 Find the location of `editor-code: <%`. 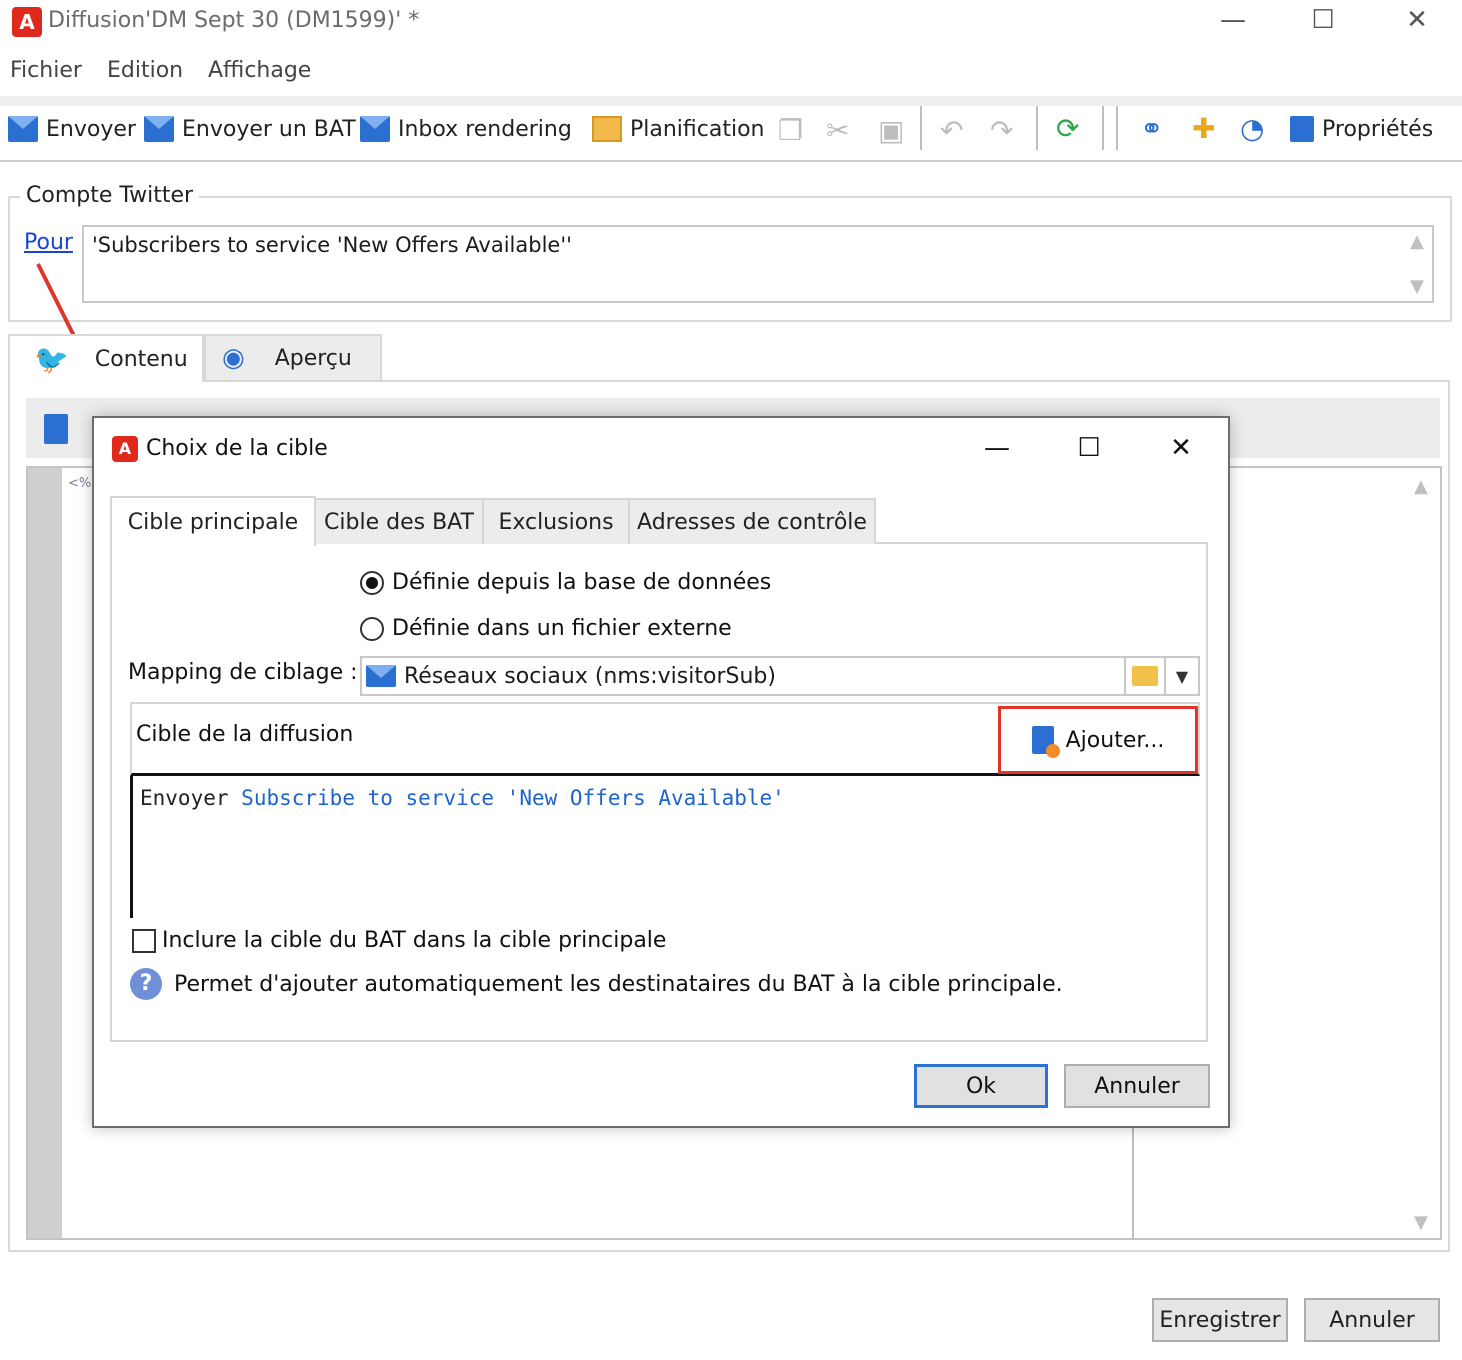

editor-code: <% is located at coordinates (80, 483).